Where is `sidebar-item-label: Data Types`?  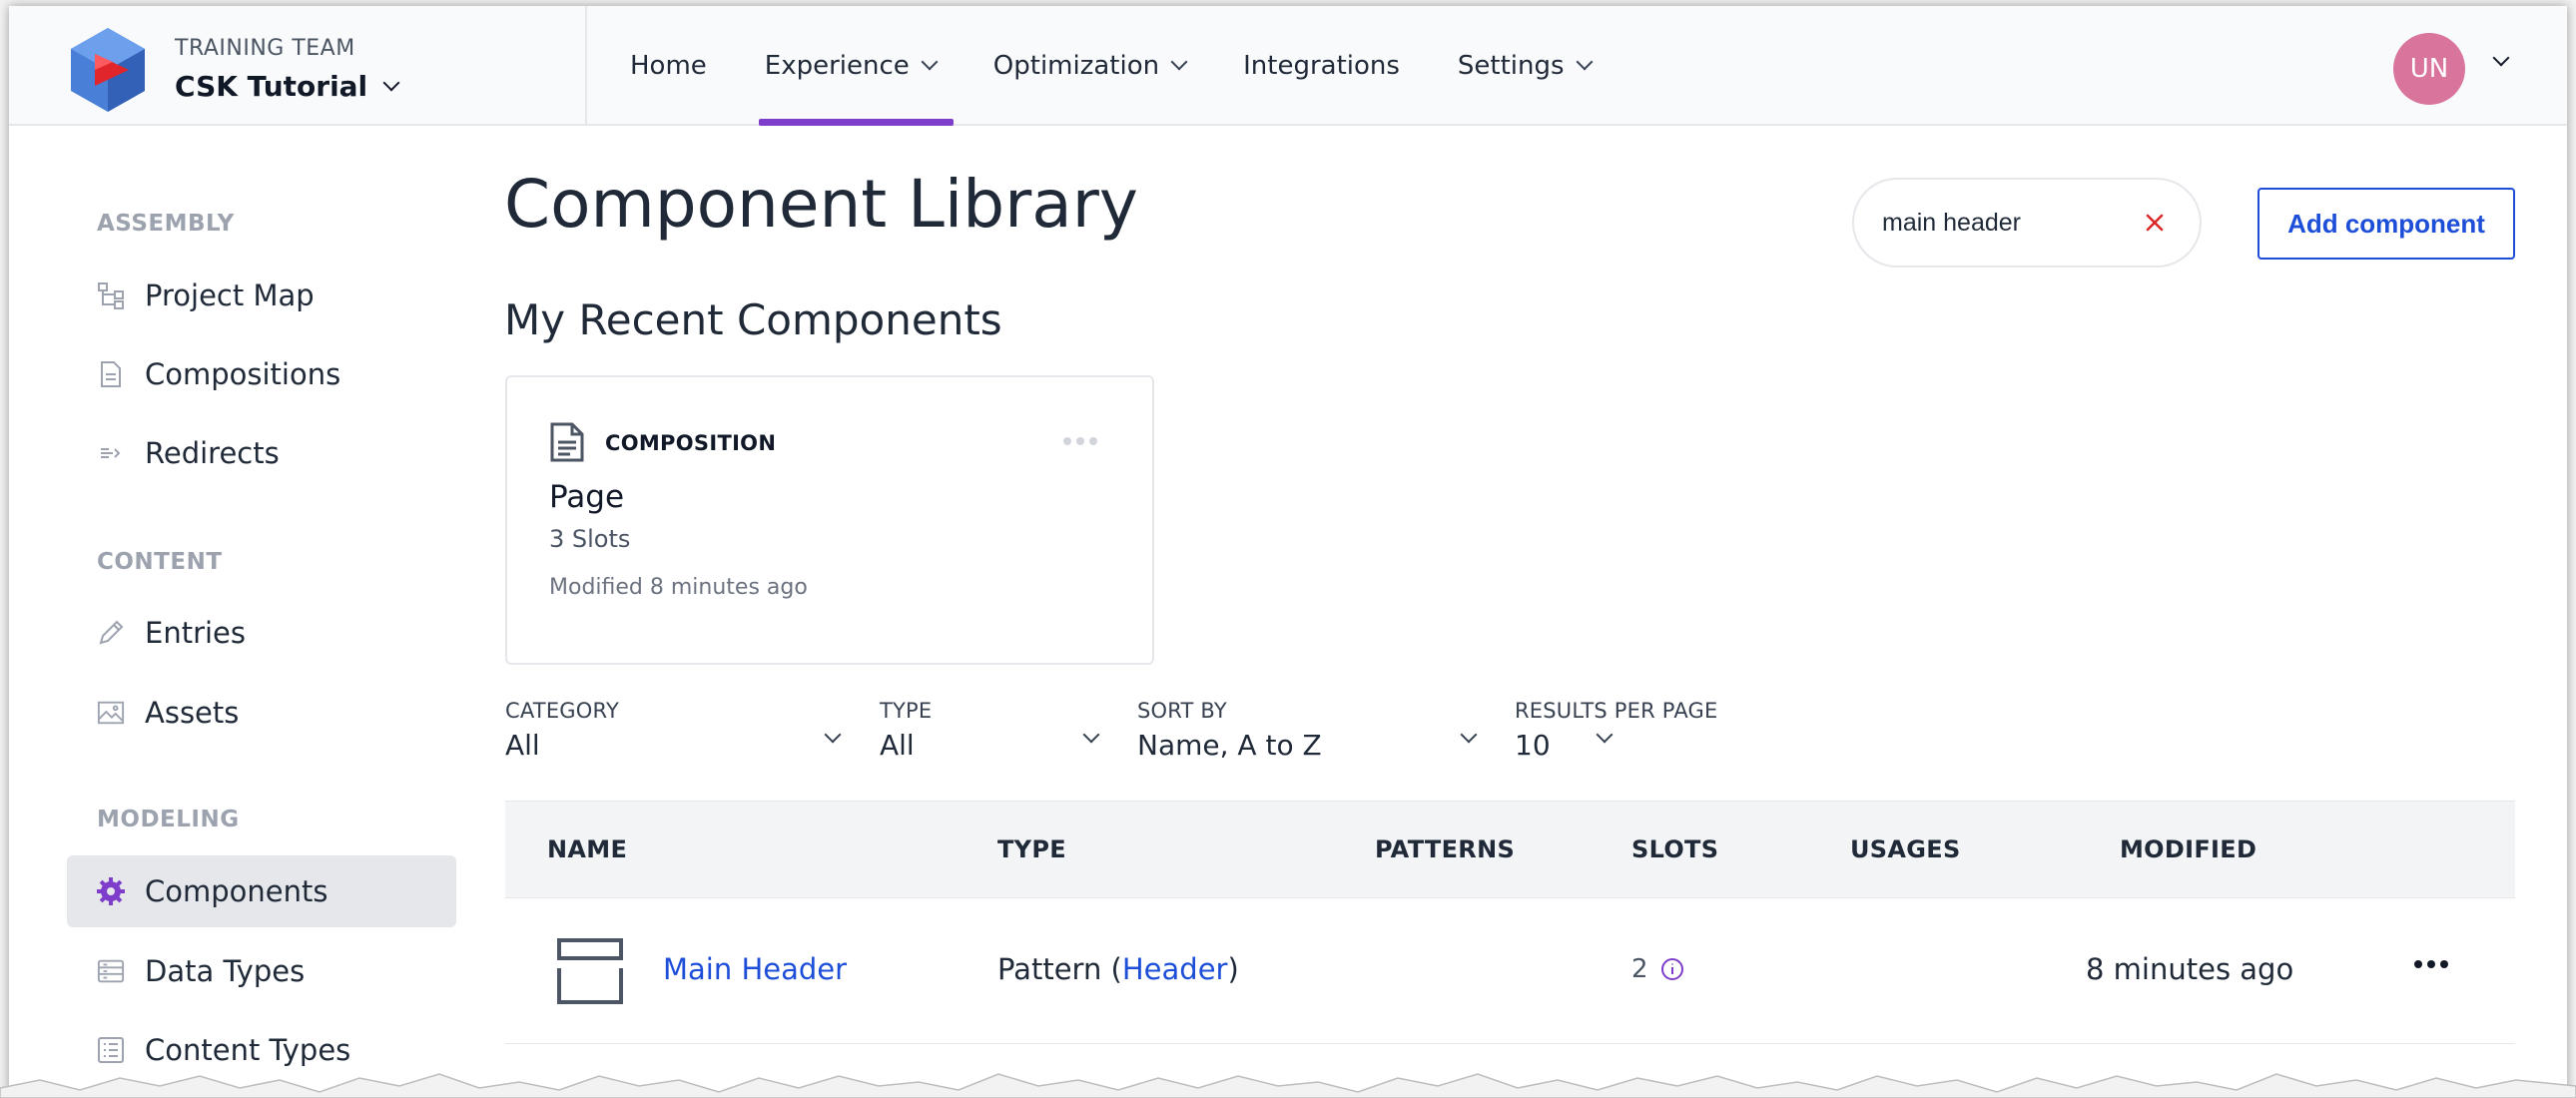 sidebar-item-label: Data Types is located at coordinates (225, 971).